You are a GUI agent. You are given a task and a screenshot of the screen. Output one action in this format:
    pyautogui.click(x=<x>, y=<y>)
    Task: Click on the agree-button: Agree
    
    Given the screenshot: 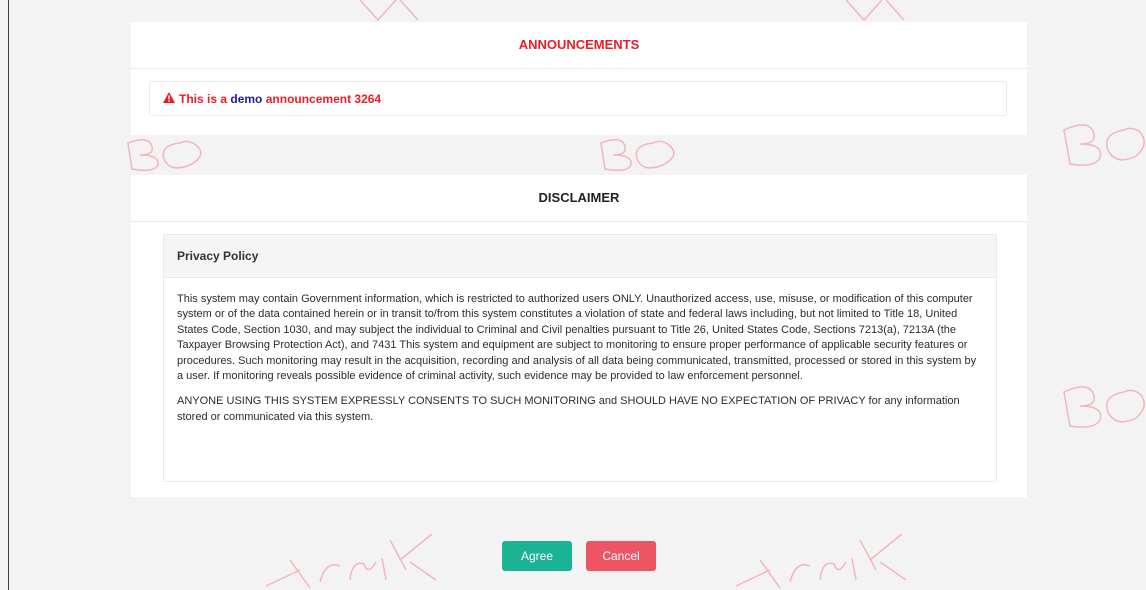 What is the action you would take?
    pyautogui.click(x=537, y=556)
    